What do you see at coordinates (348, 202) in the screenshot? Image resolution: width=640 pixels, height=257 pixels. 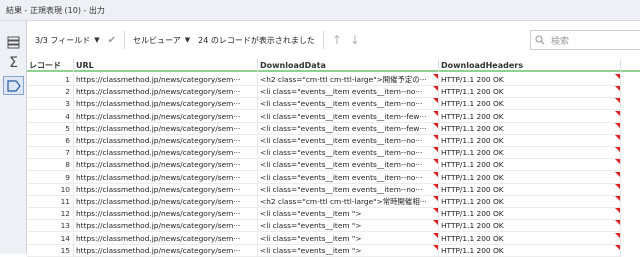 I see `downloaddata-cell: <h2 class="cm-ttl cm-ttl-large">常時開催相···` at bounding box center [348, 202].